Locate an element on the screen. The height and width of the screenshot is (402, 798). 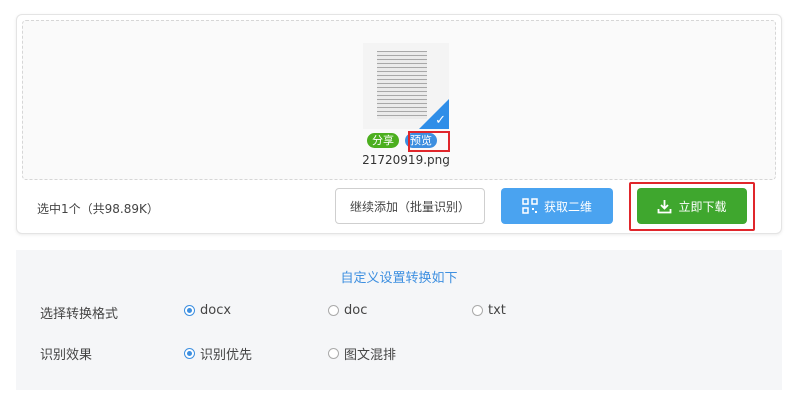
radio-doc is located at coordinates (333, 310).